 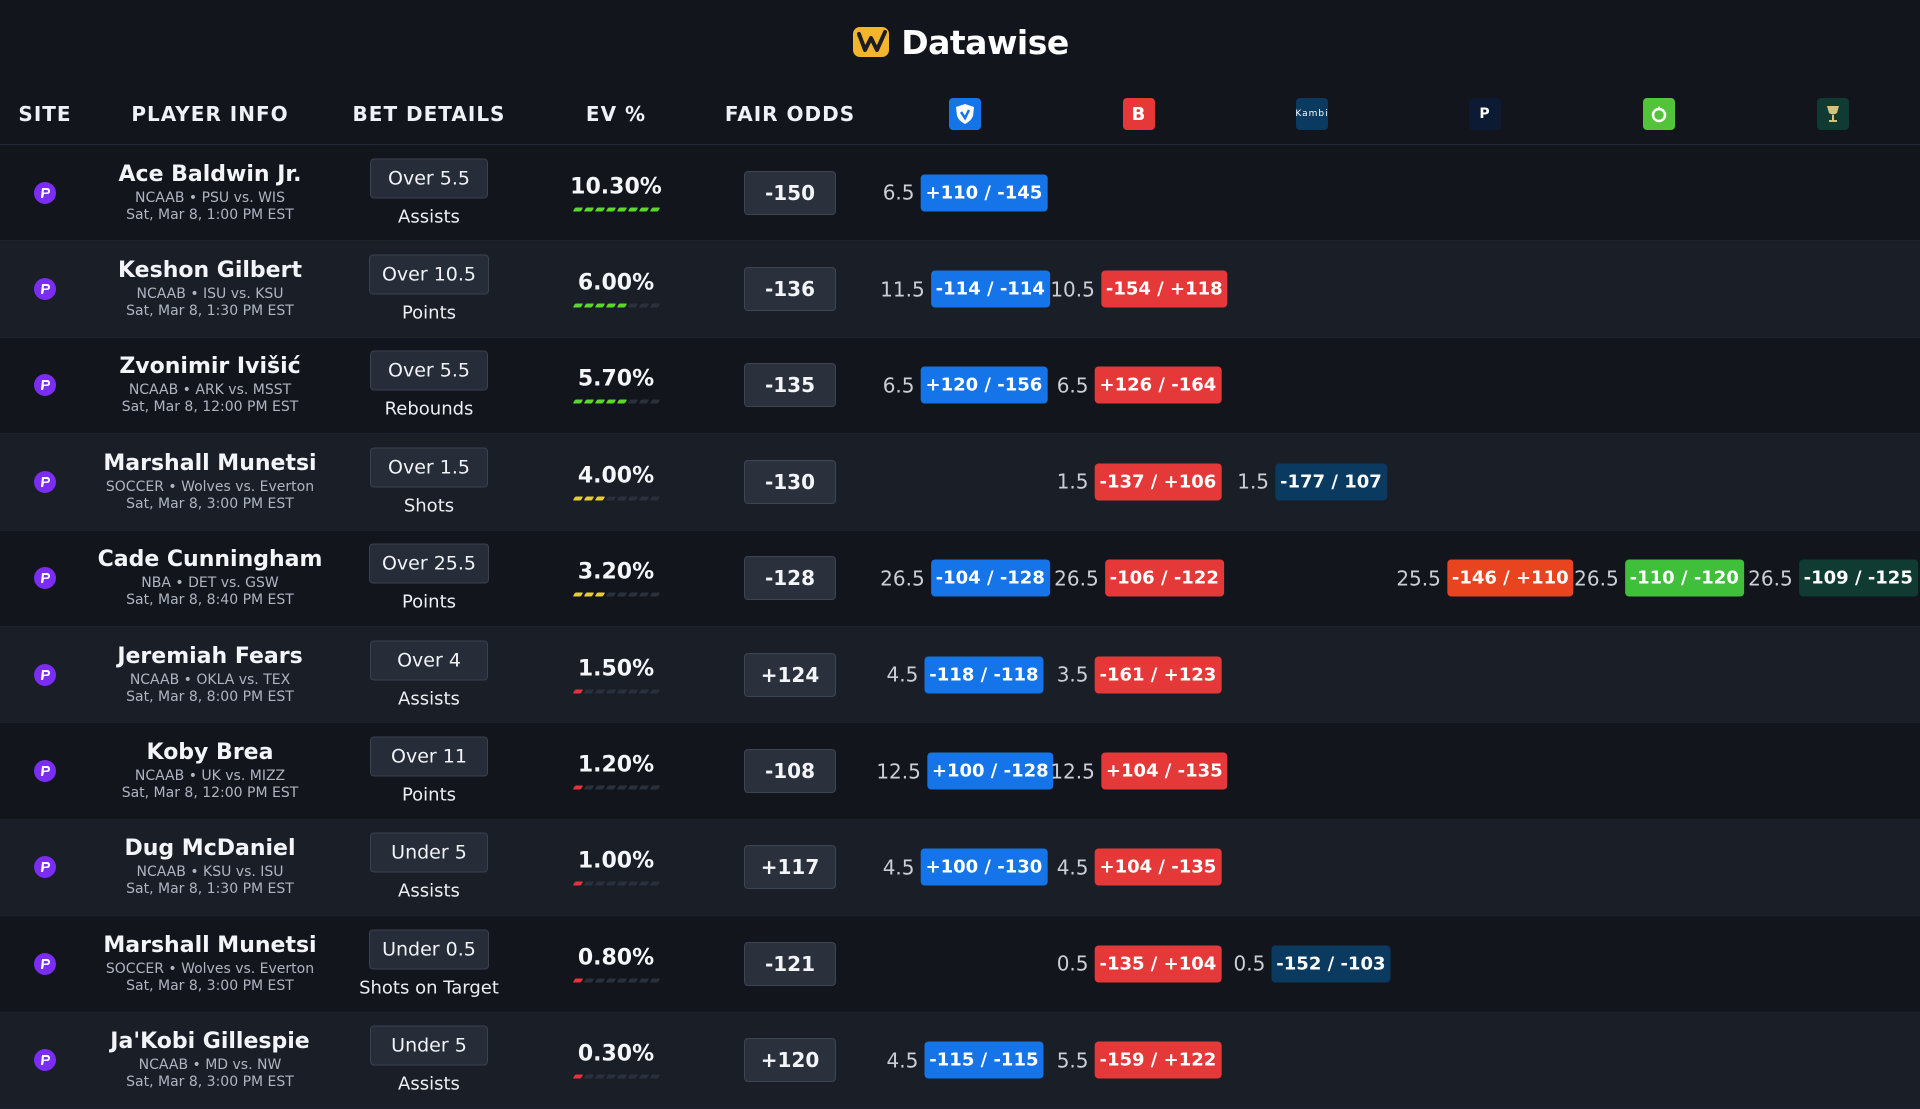 I want to click on fair-odds-badge: -108, so click(x=790, y=771).